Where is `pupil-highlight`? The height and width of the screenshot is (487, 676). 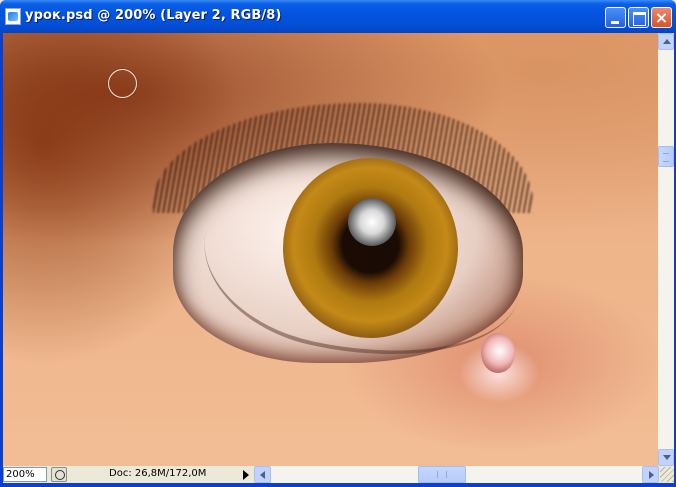
pupil-highlight is located at coordinates (372, 222).